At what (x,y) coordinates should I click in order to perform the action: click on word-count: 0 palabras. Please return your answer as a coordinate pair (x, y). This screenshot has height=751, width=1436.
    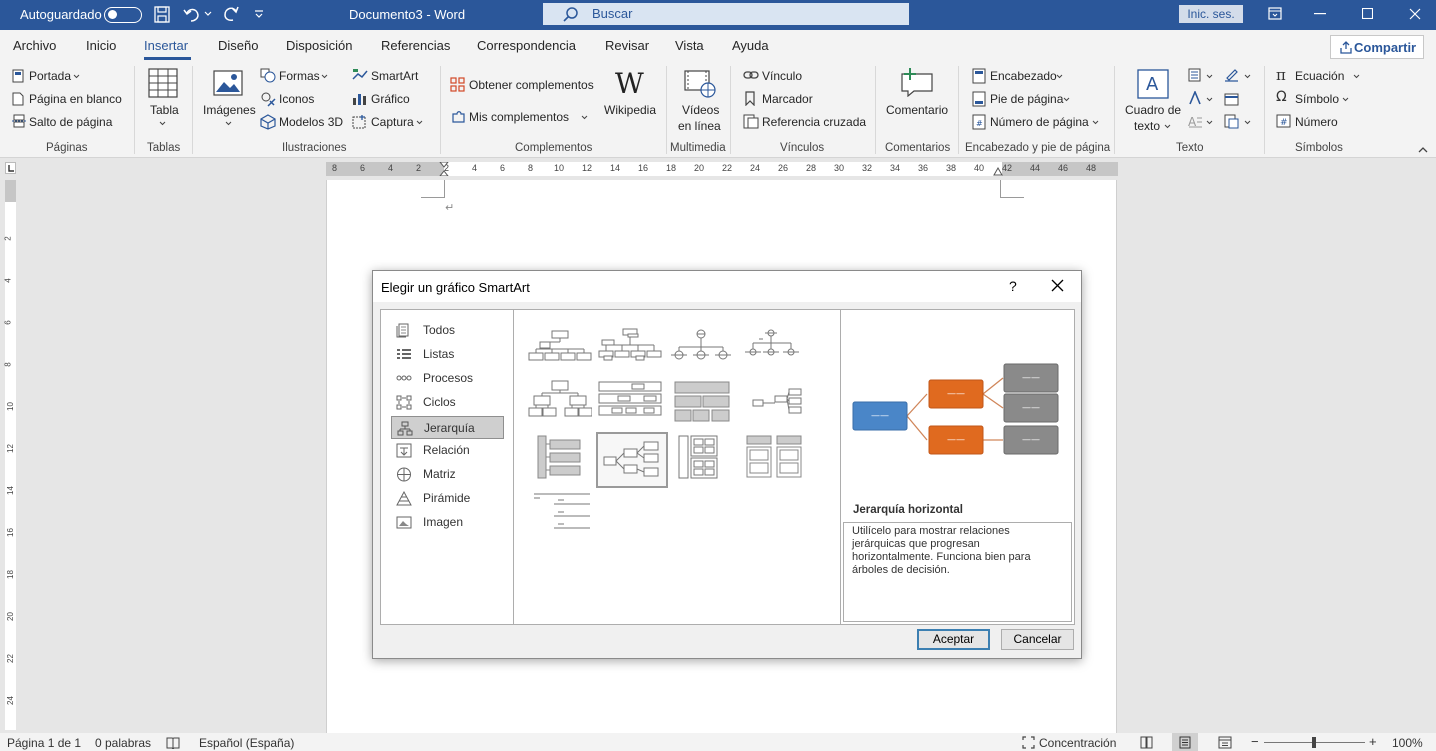
    Looking at the image, I should click on (123, 743).